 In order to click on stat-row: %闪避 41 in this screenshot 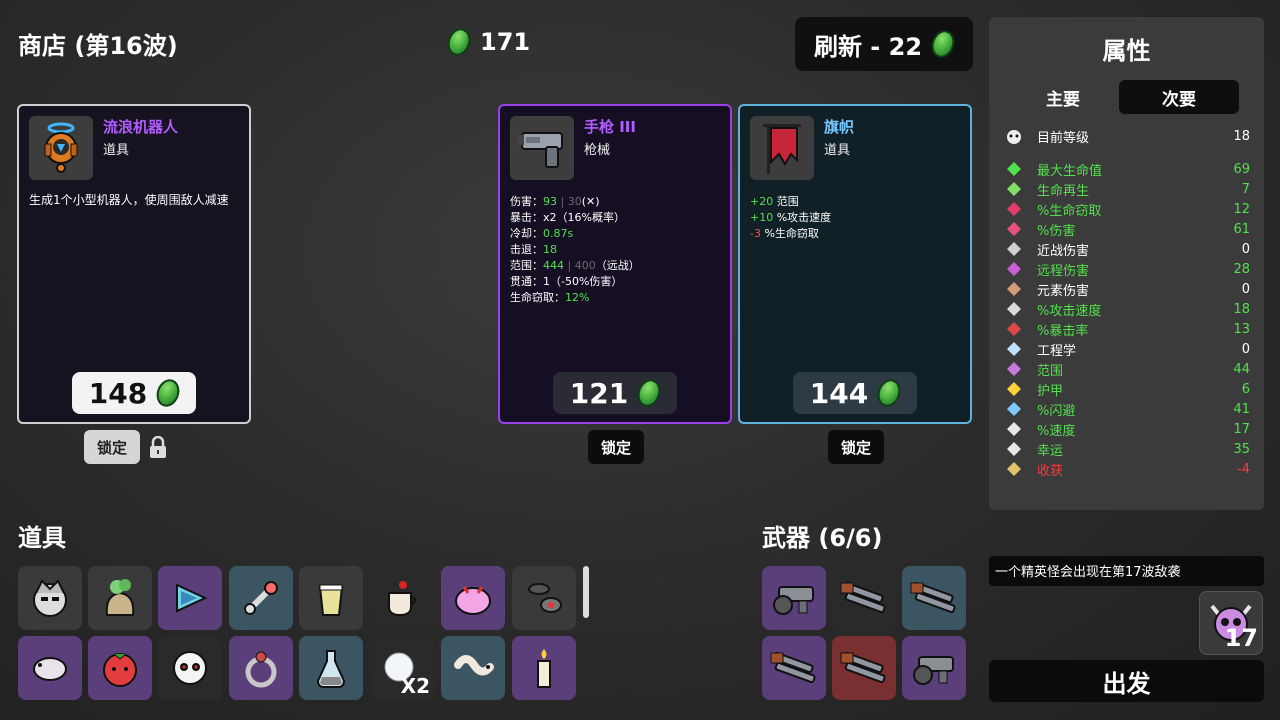, I will do `click(1127, 409)`.